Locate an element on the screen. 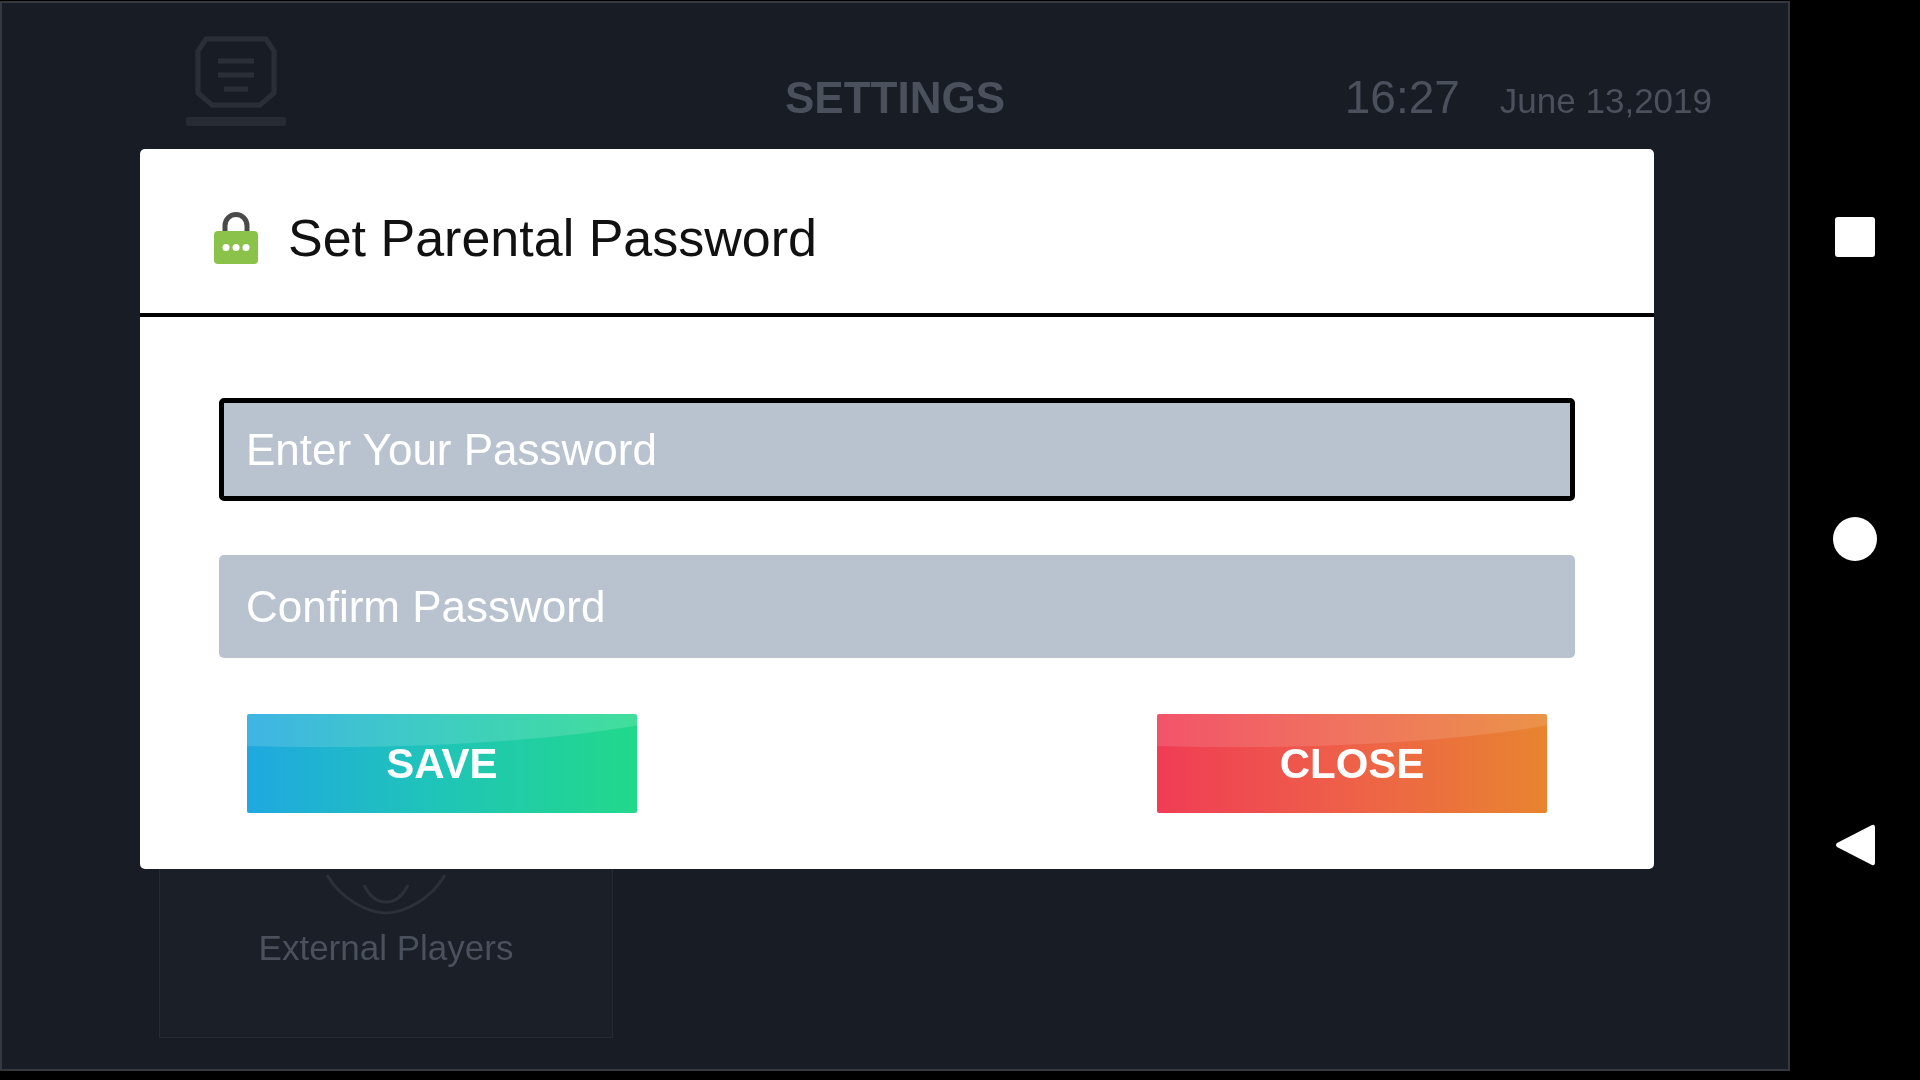 The width and height of the screenshot is (1920, 1080). date-text: June 13,2019 is located at coordinates (1605, 101).